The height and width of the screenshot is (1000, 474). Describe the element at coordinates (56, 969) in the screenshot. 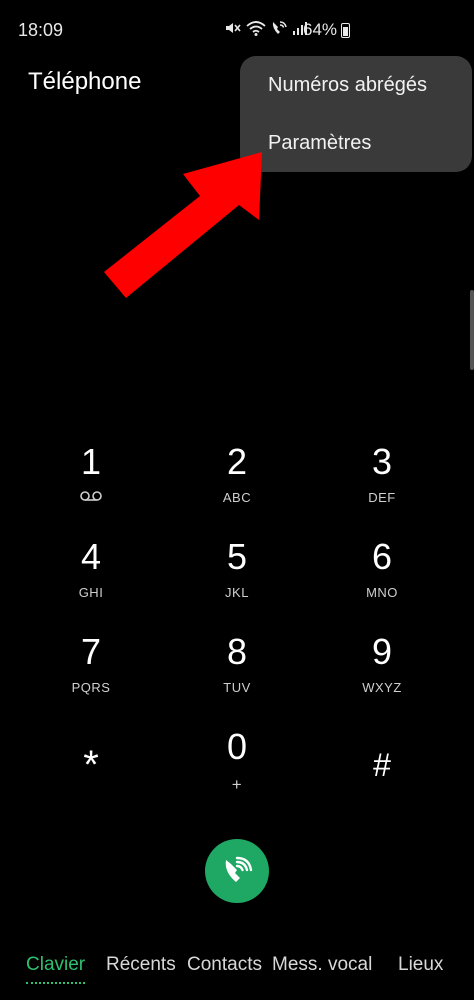

I see `tab-keypad: Clavier` at that location.